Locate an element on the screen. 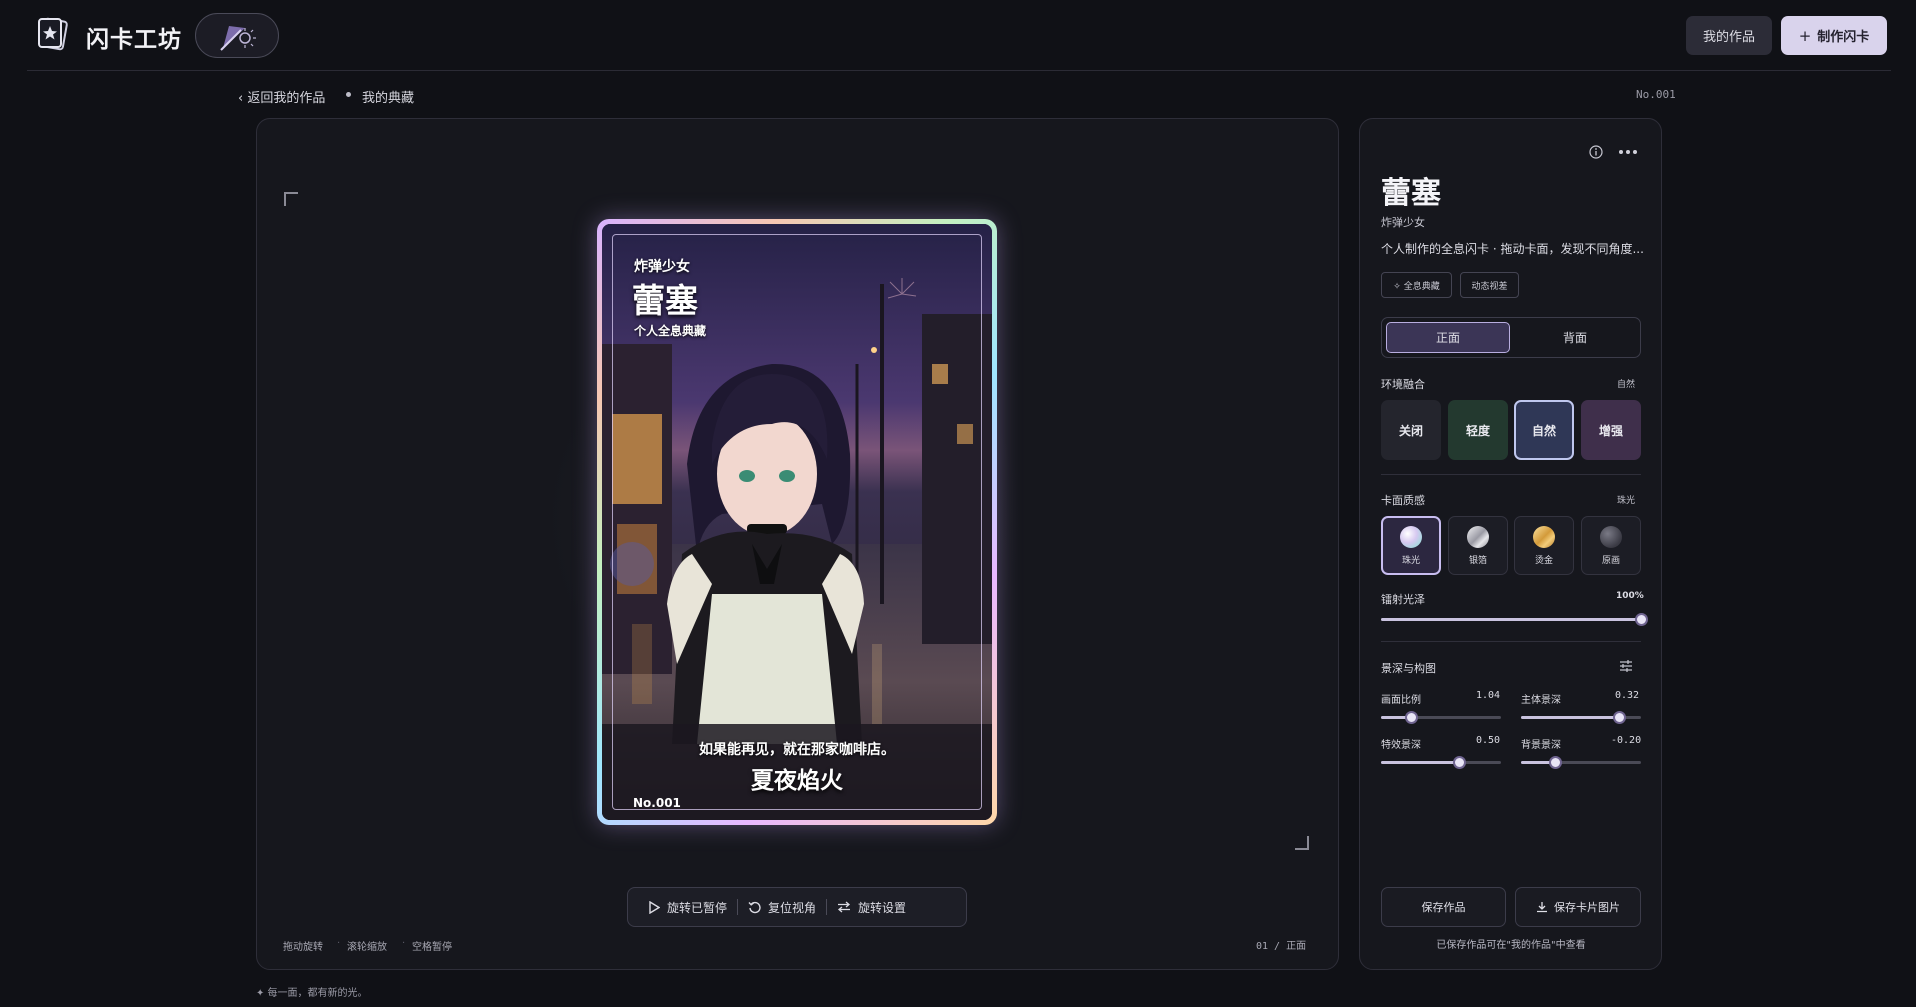  play-icon is located at coordinates (654, 907).